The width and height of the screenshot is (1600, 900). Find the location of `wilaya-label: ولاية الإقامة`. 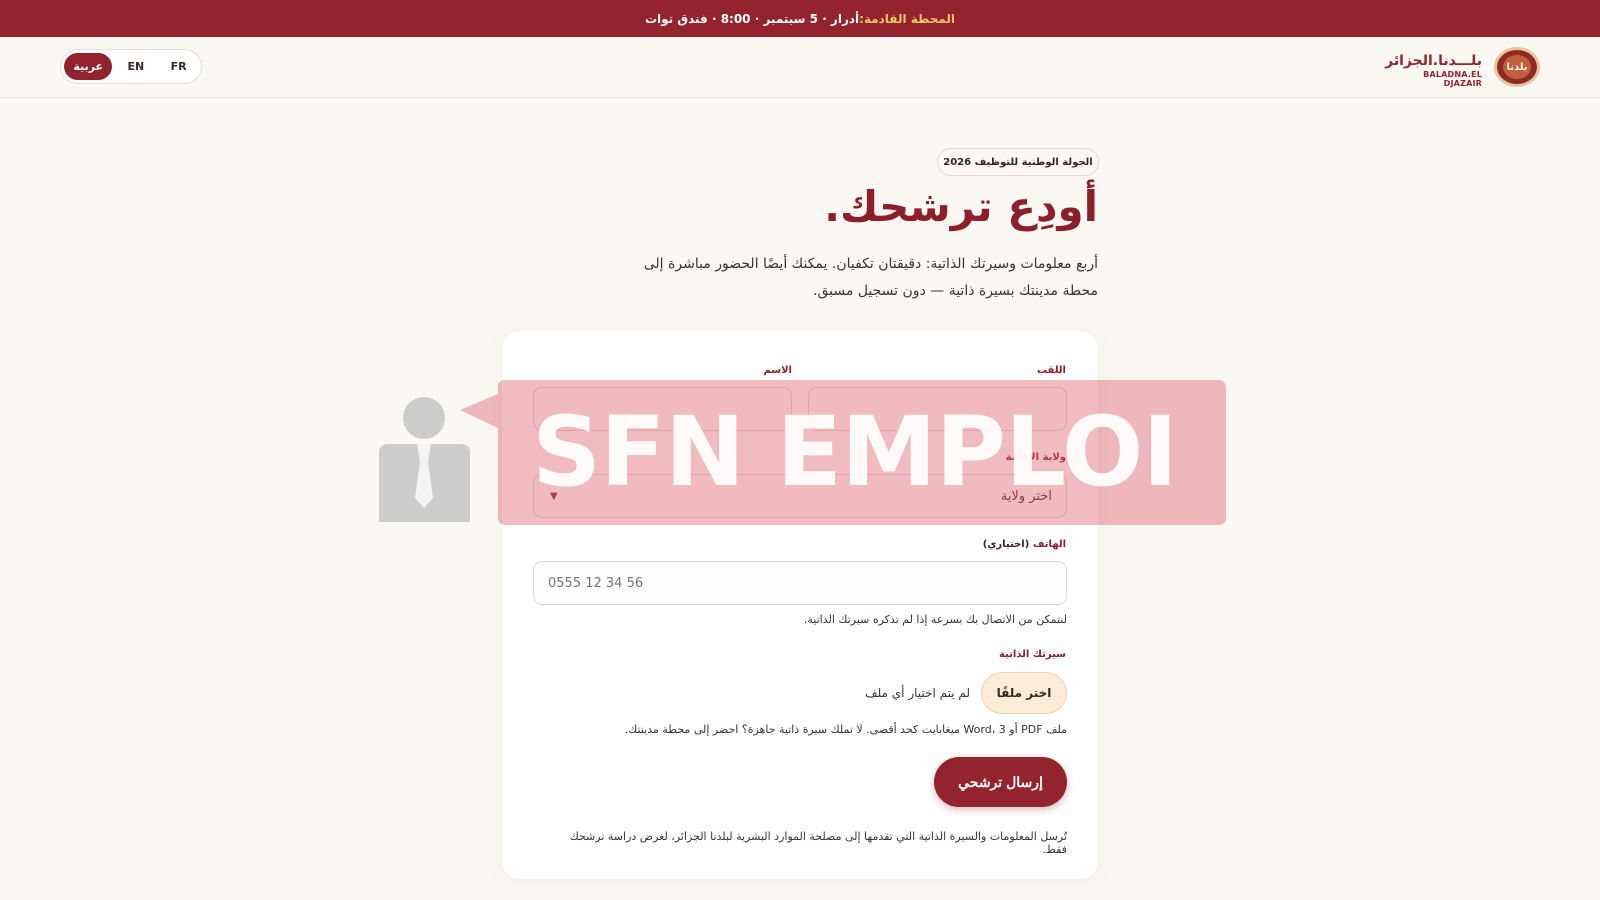

wilaya-label: ولاية الإقامة is located at coordinates (1035, 457).